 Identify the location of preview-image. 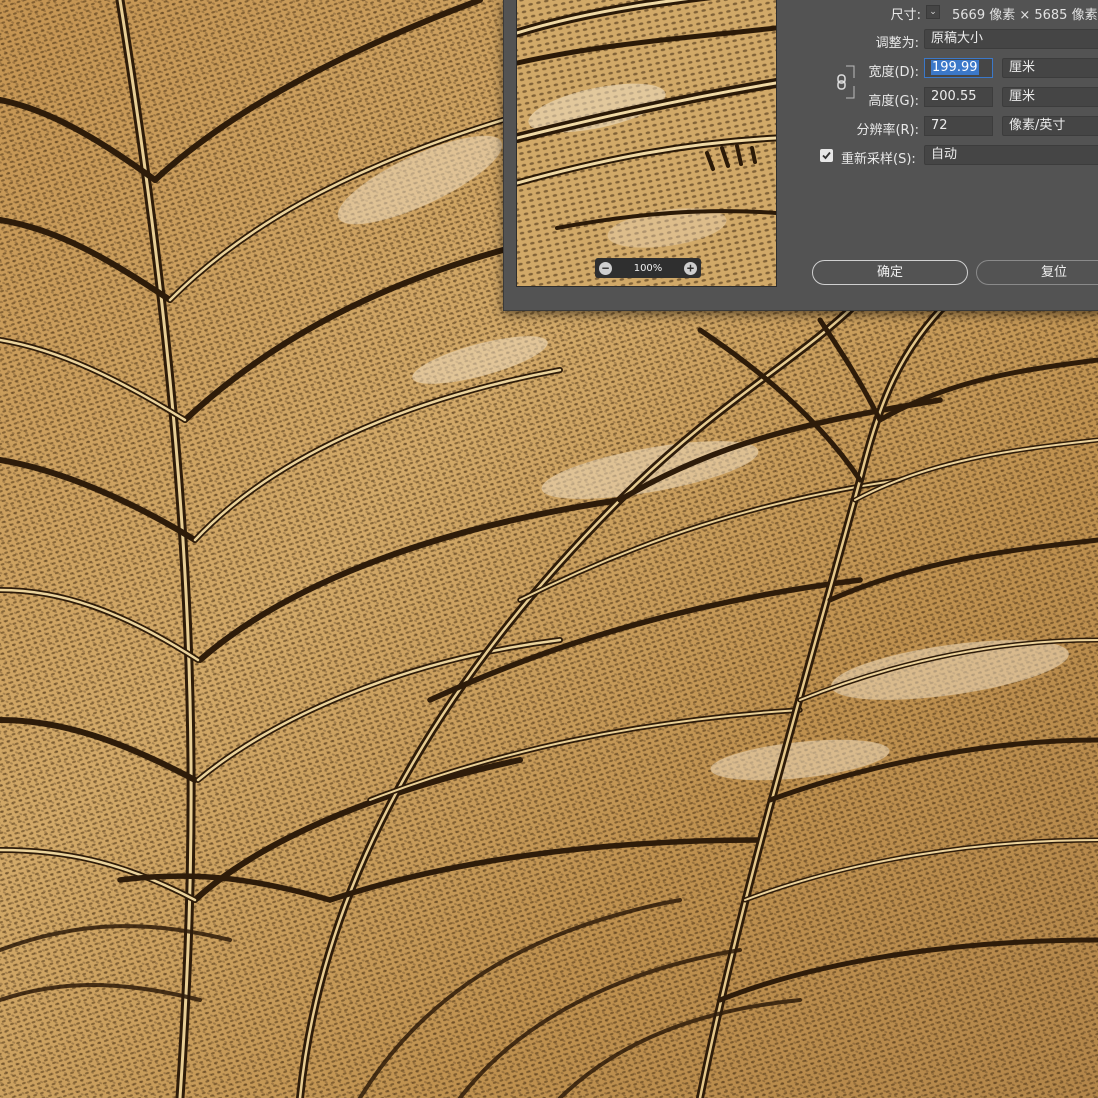
(646, 143).